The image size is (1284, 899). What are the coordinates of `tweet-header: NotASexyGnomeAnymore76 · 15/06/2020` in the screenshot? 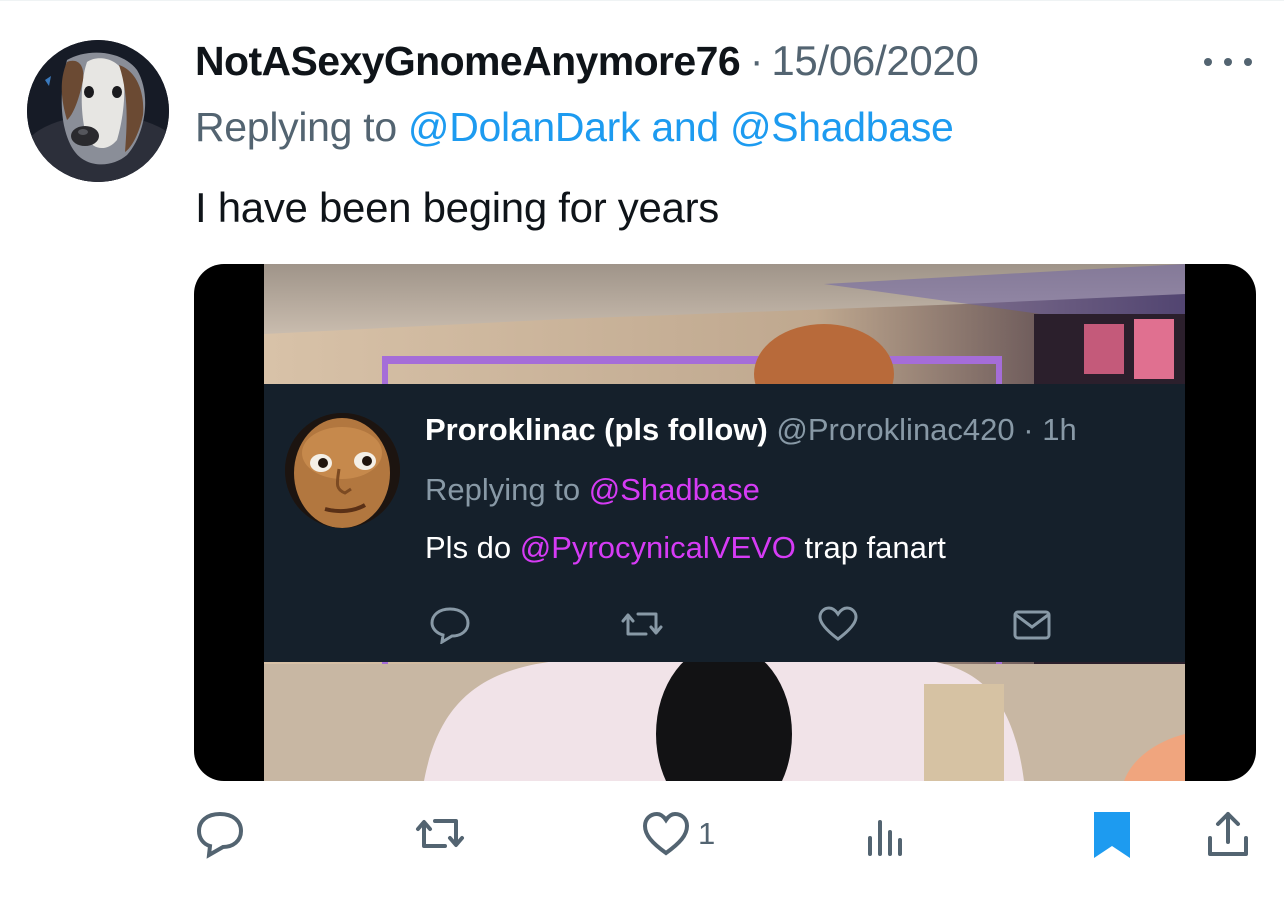 It's located at (587, 61).